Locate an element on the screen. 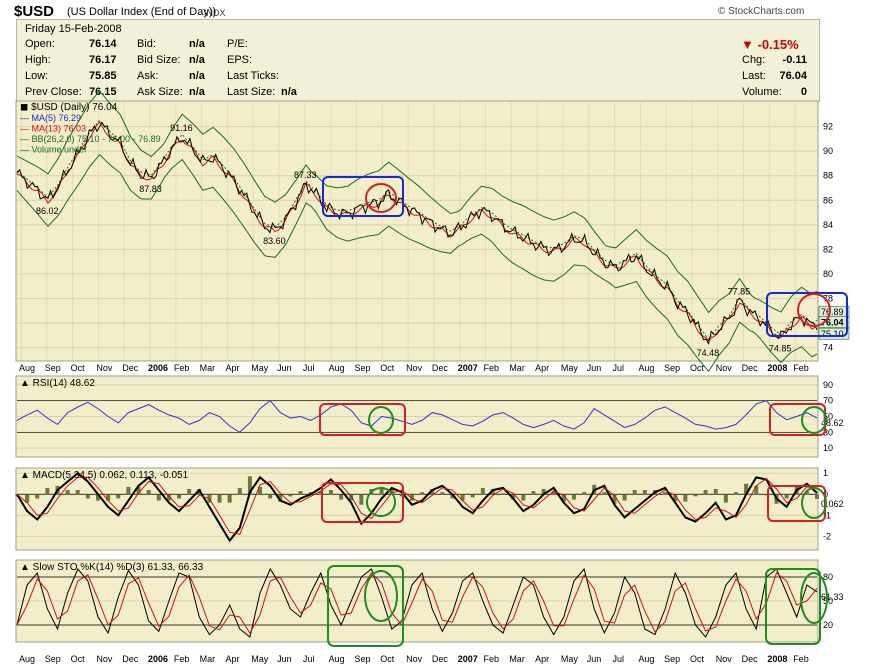  price-legend-item: — MA(5) 76.29 is located at coordinates (50, 118).